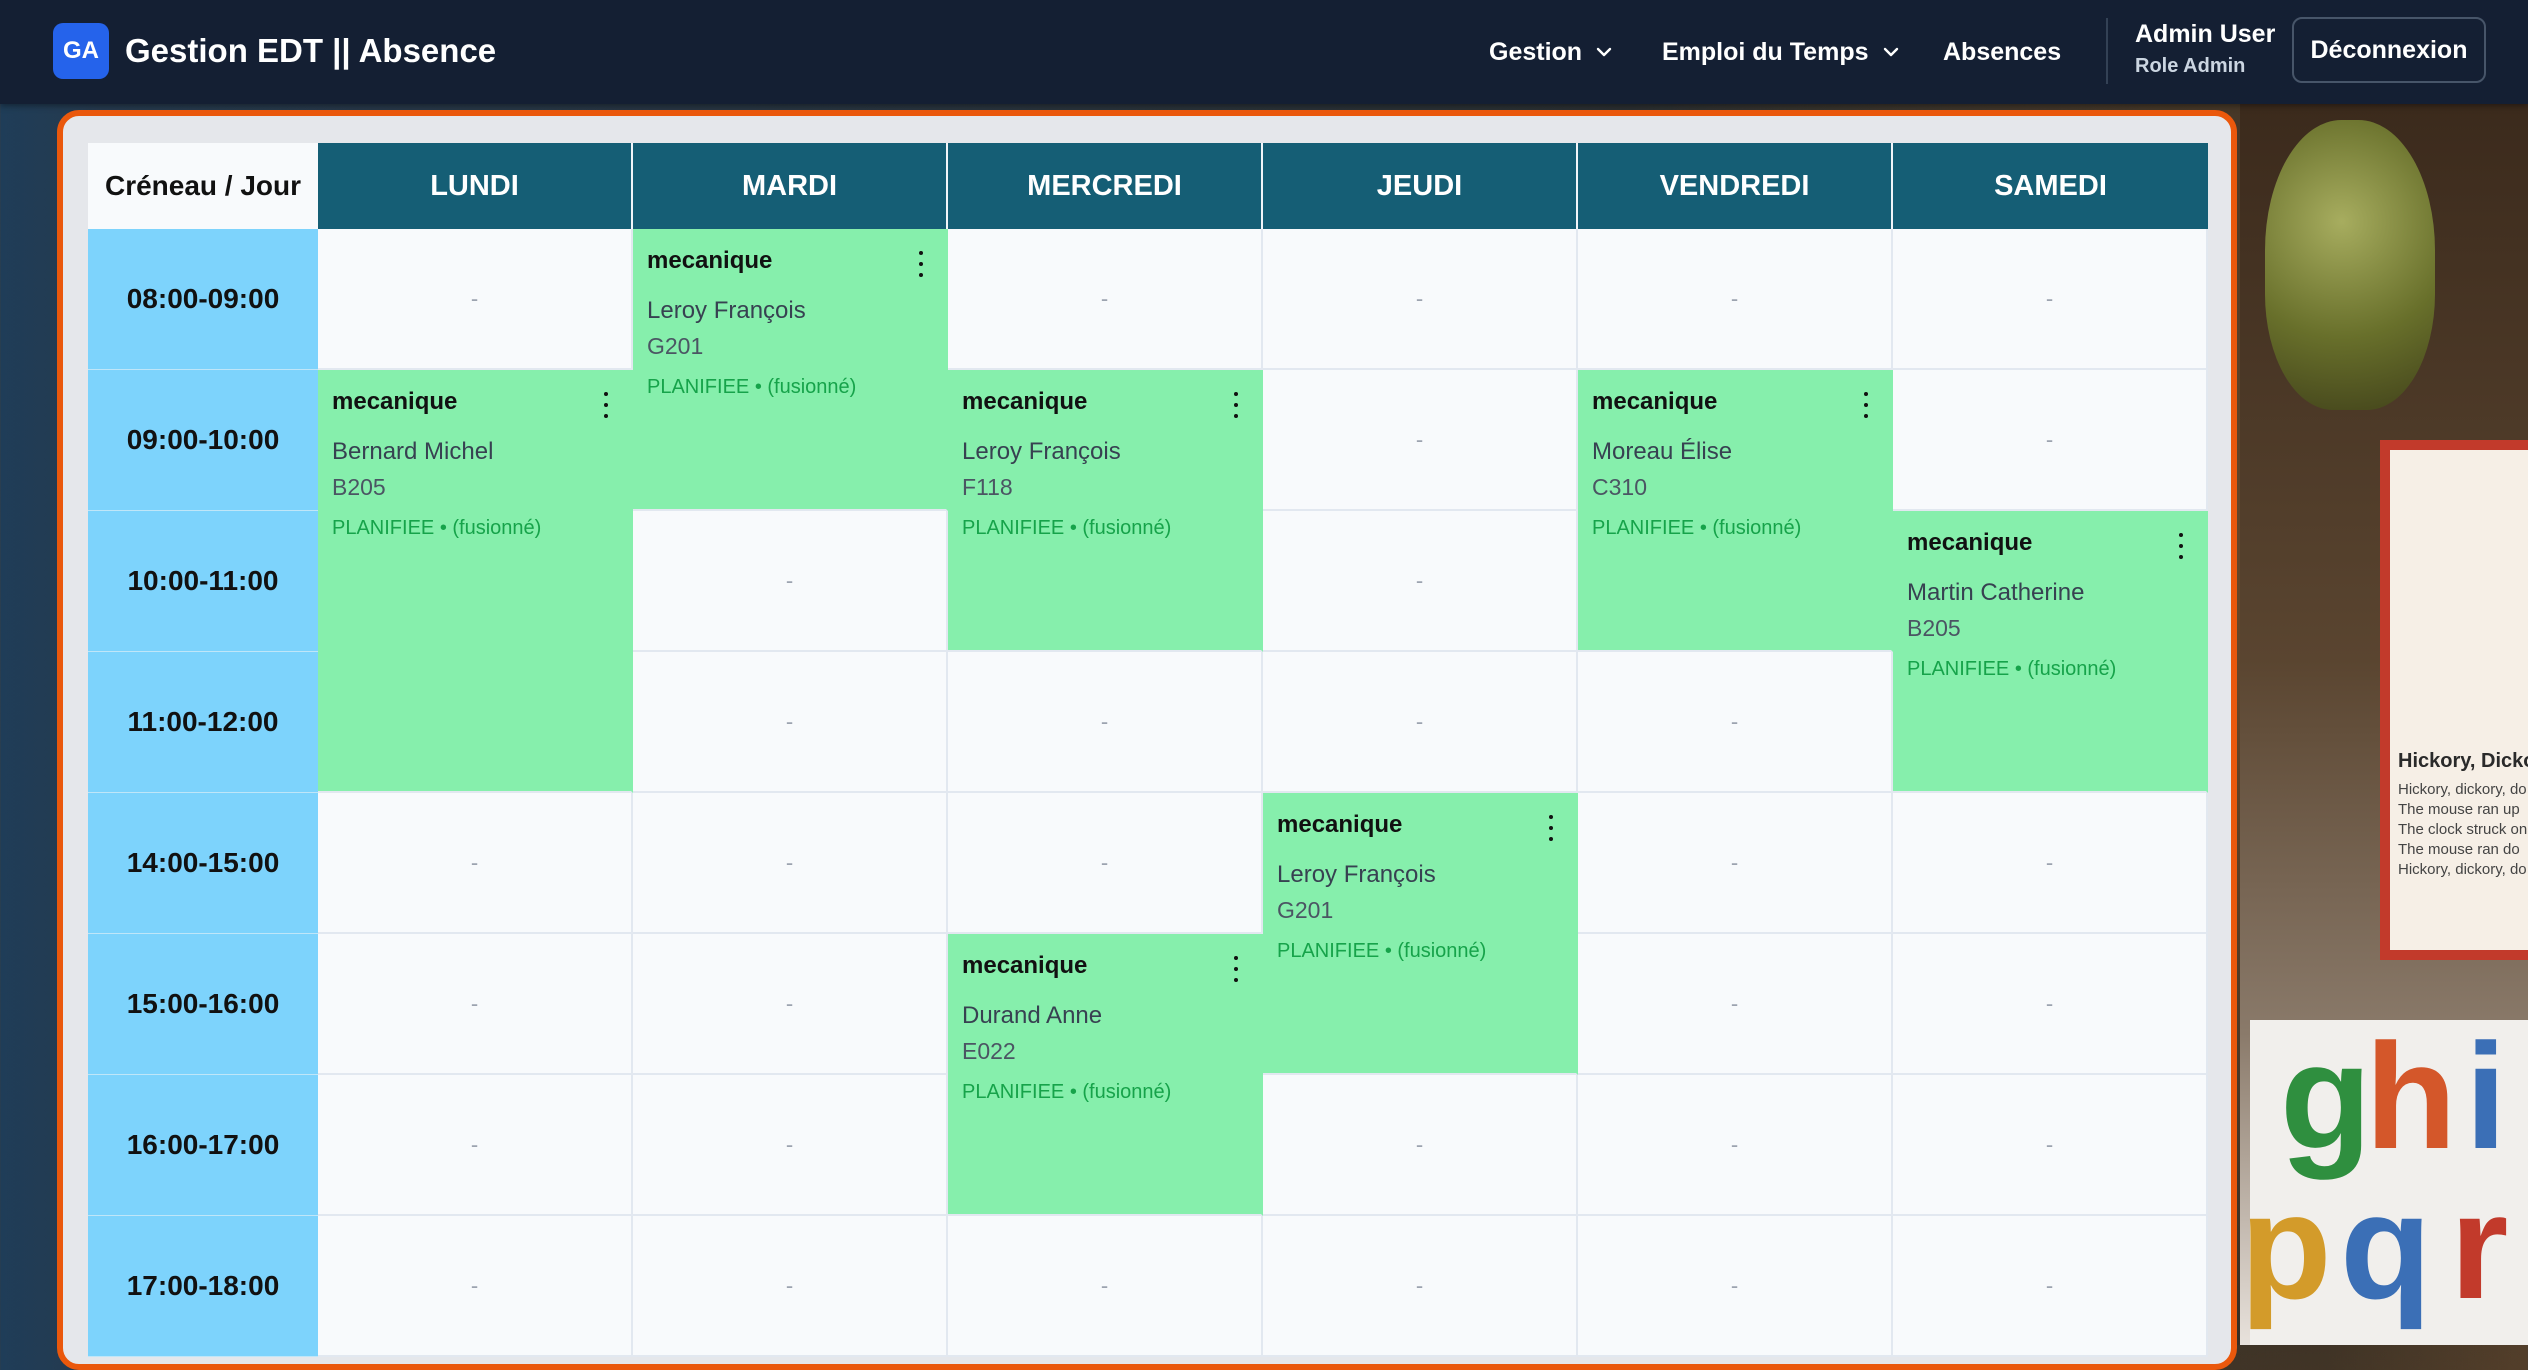 The width and height of the screenshot is (2528, 1370). What do you see at coordinates (1781, 52) in the screenshot?
I see `nav-emploi-dropdown: Emploi du Temps` at bounding box center [1781, 52].